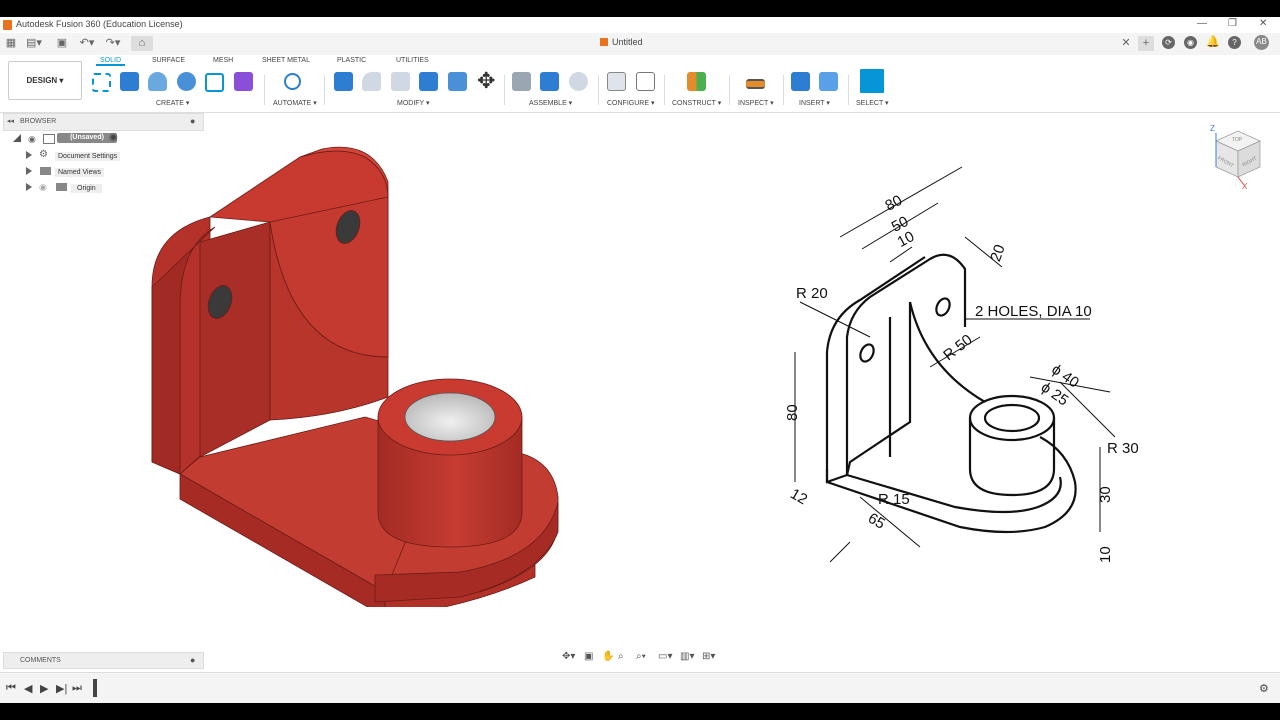 The width and height of the screenshot is (1280, 720). What do you see at coordinates (400, 81) in the screenshot?
I see `shell-icon` at bounding box center [400, 81].